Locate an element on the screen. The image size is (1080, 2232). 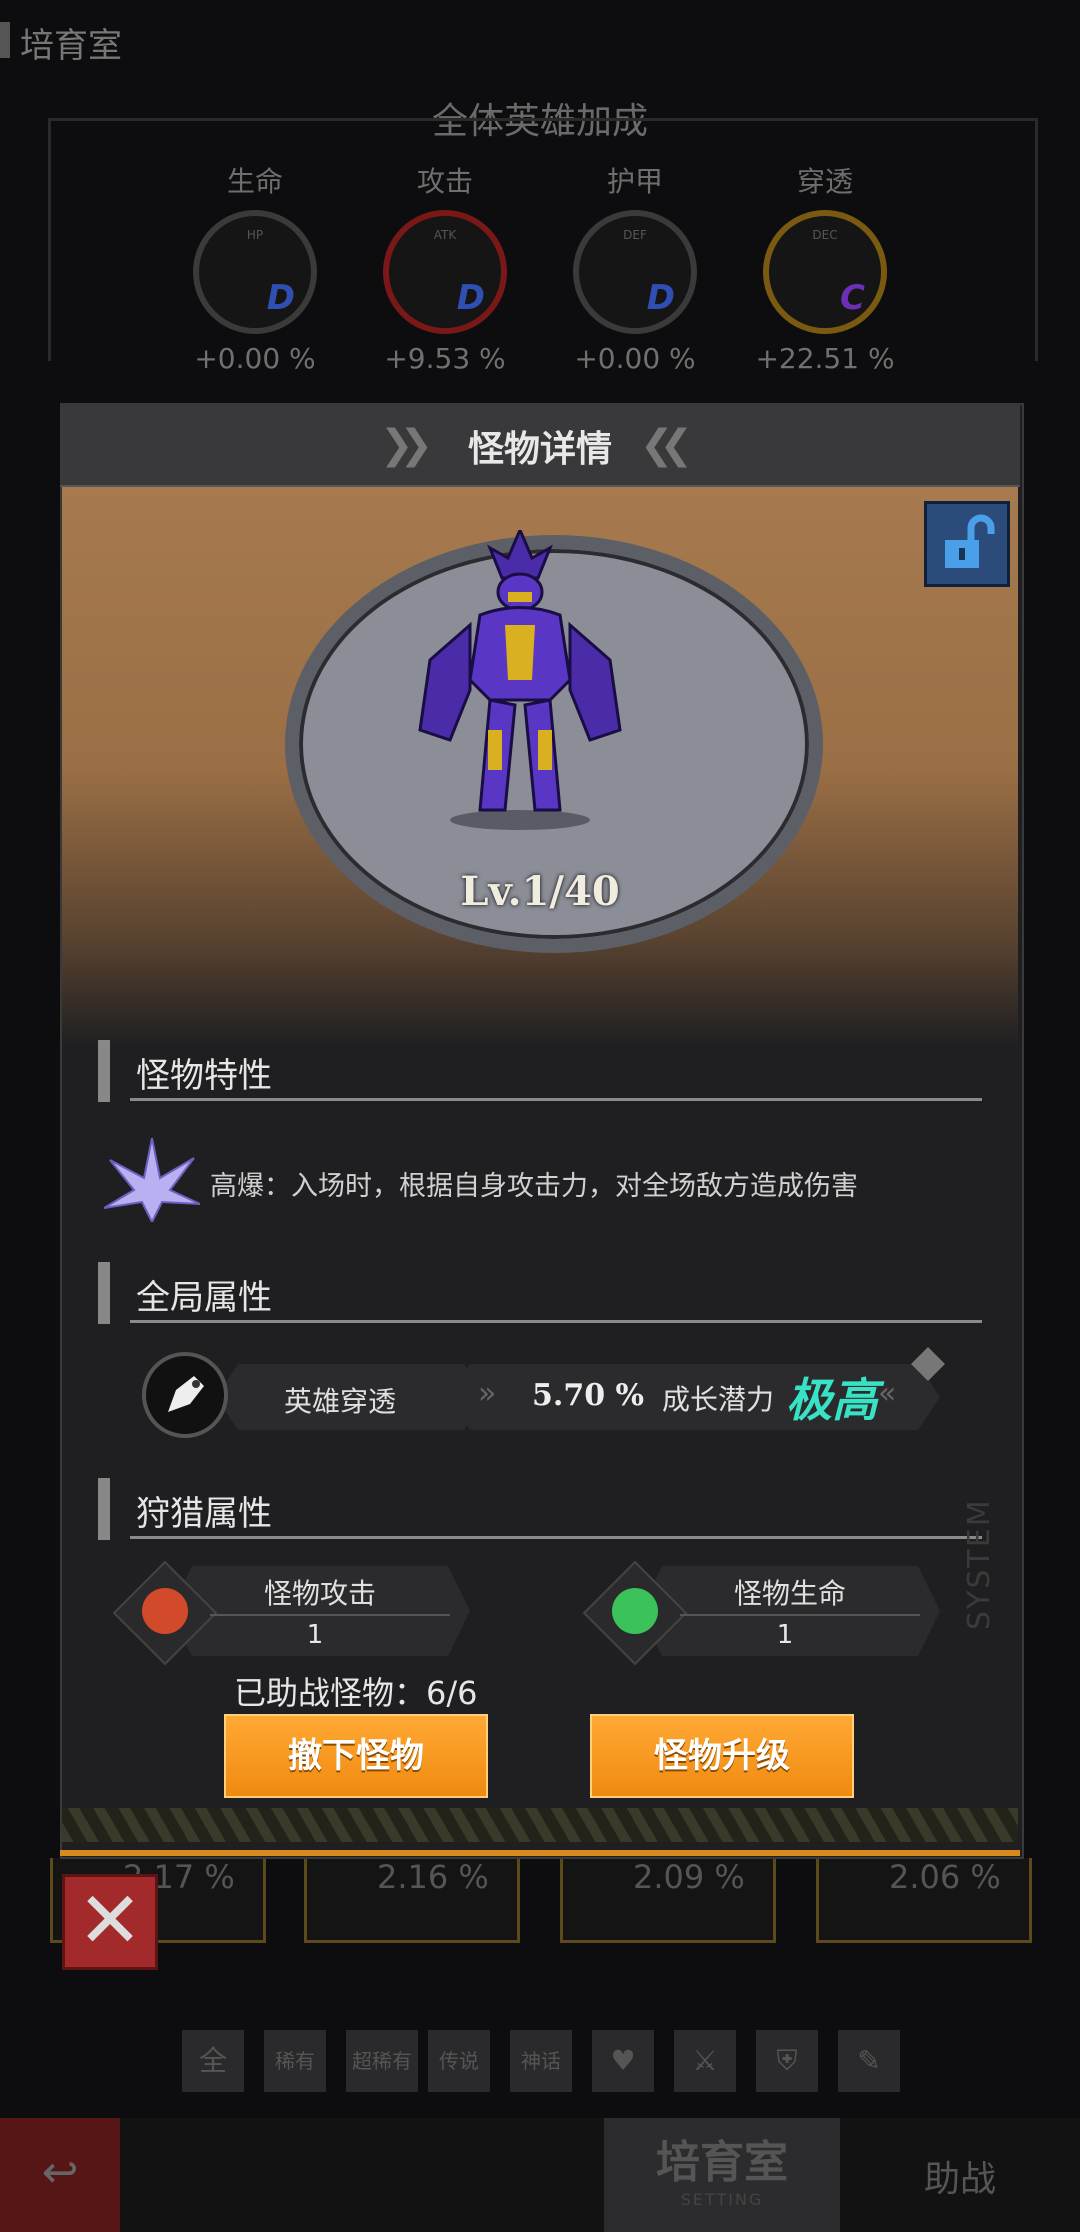
growth-label: 成长潜力 is located at coordinates (718, 1399).